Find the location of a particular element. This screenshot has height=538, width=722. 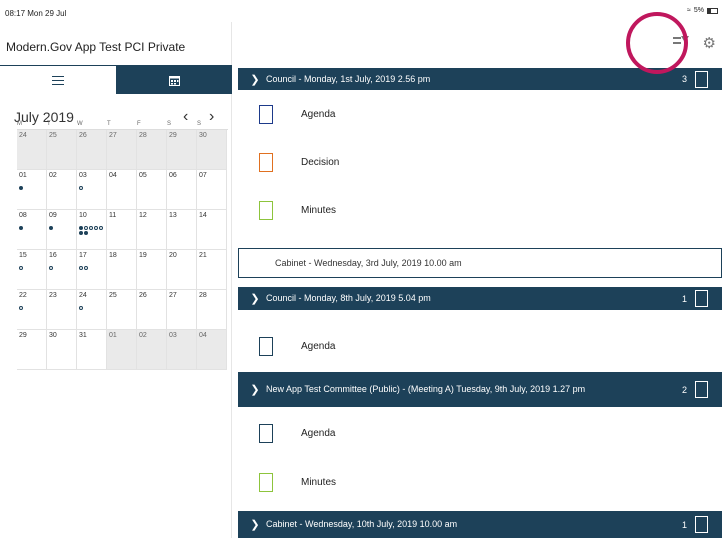

calendar-week: 24 25 26 27 28 29 30 is located at coordinates (122, 150).